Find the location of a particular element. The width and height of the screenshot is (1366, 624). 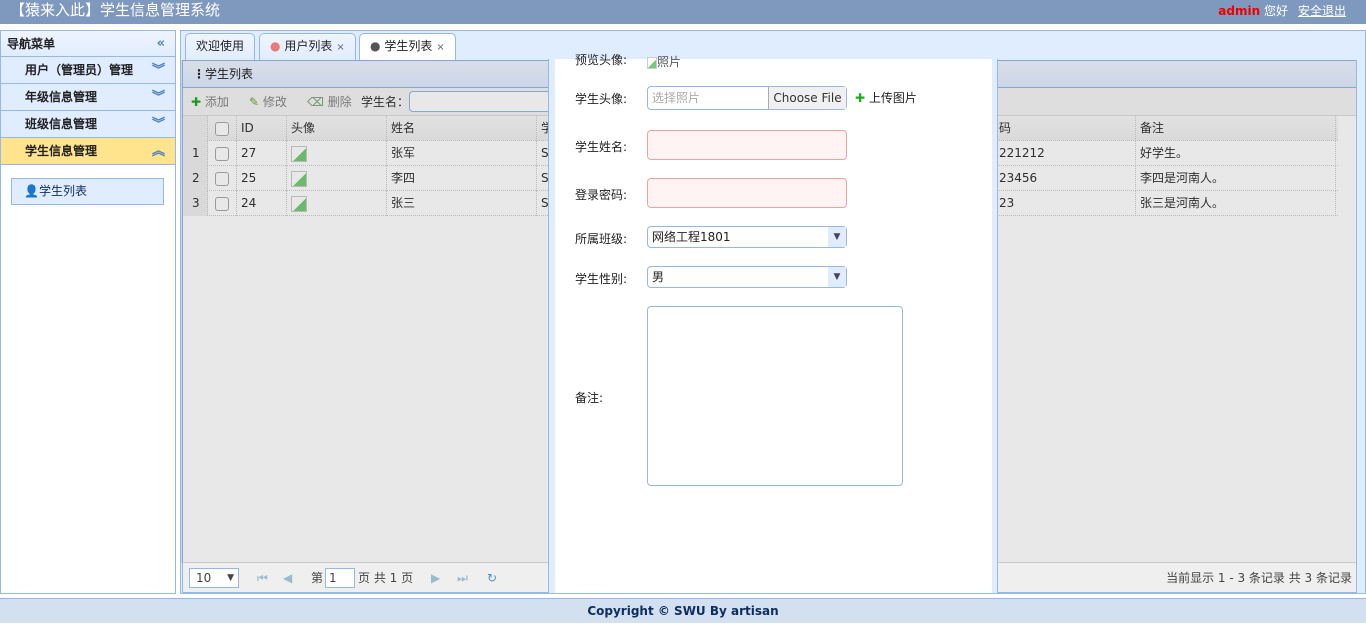

sidebar-title-text: 导航菜单 is located at coordinates (31, 44).